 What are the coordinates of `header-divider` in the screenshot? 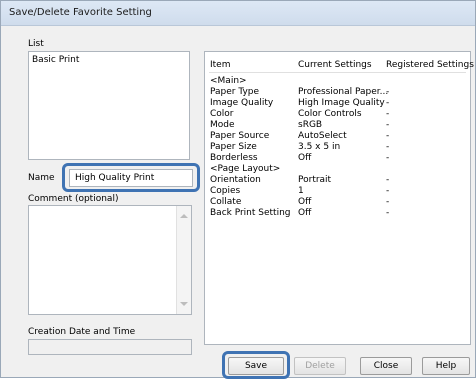 It's located at (337, 72).